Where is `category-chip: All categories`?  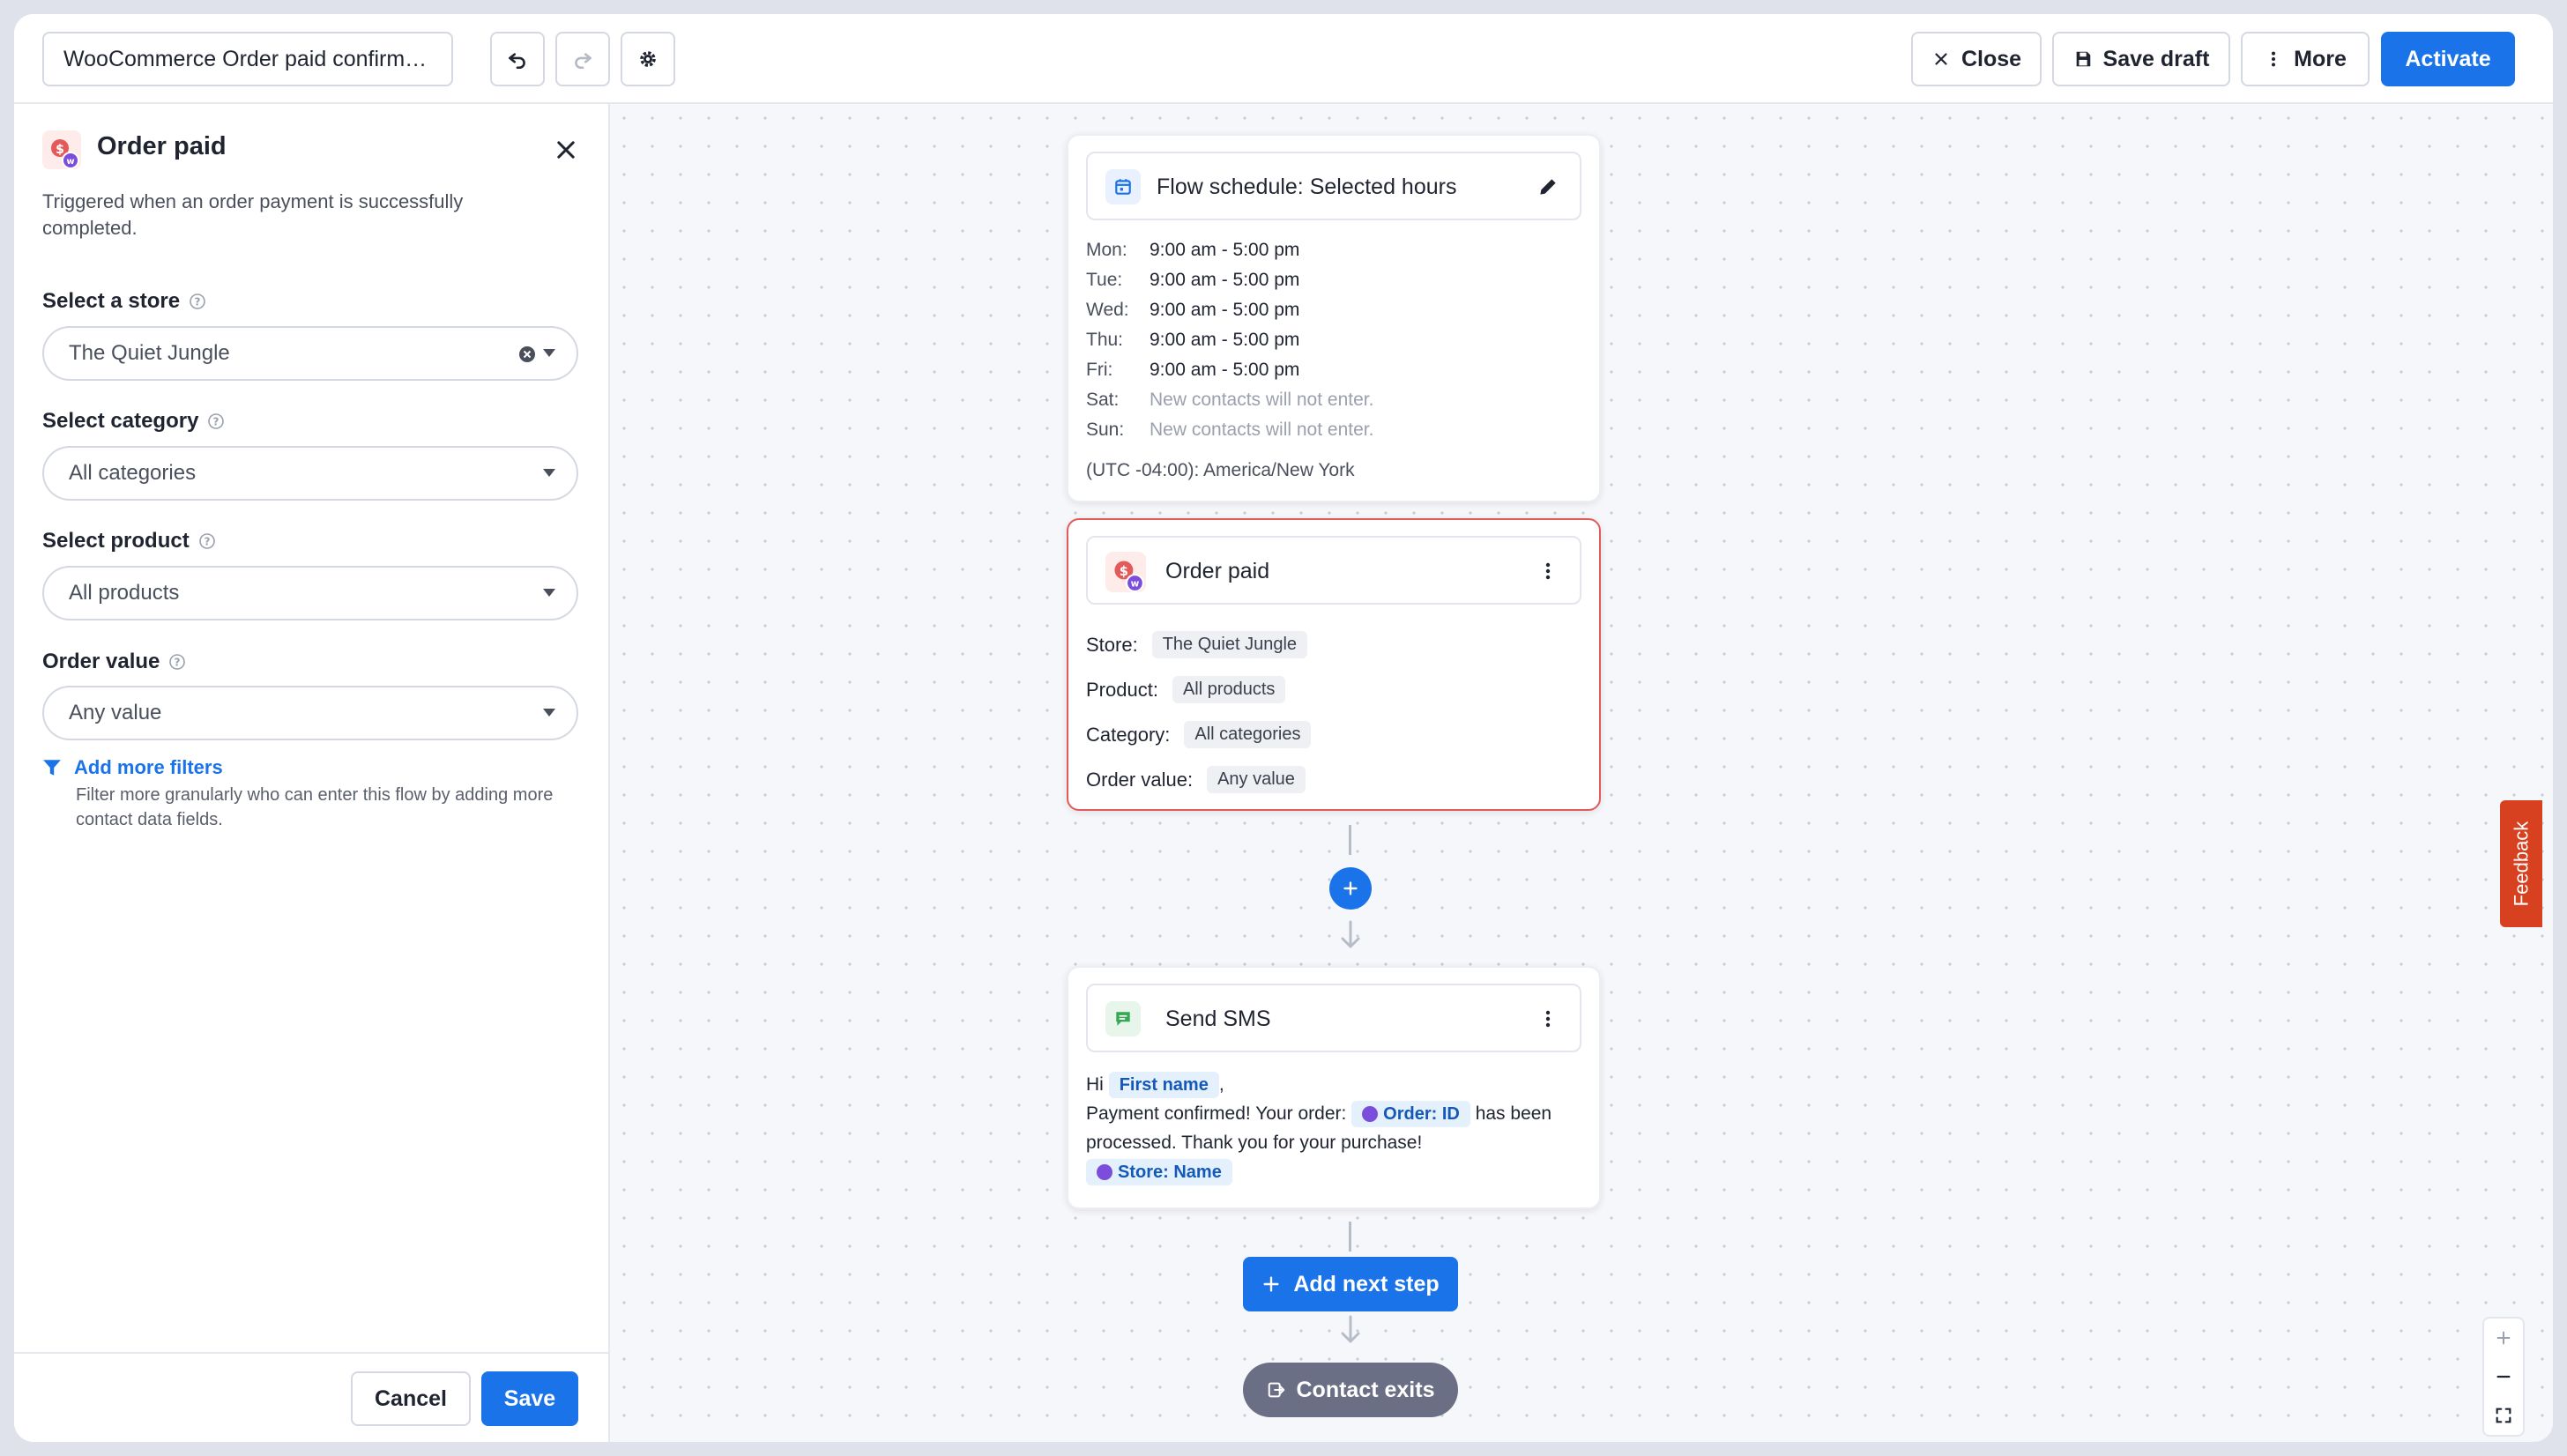 category-chip: All categories is located at coordinates (1248, 734).